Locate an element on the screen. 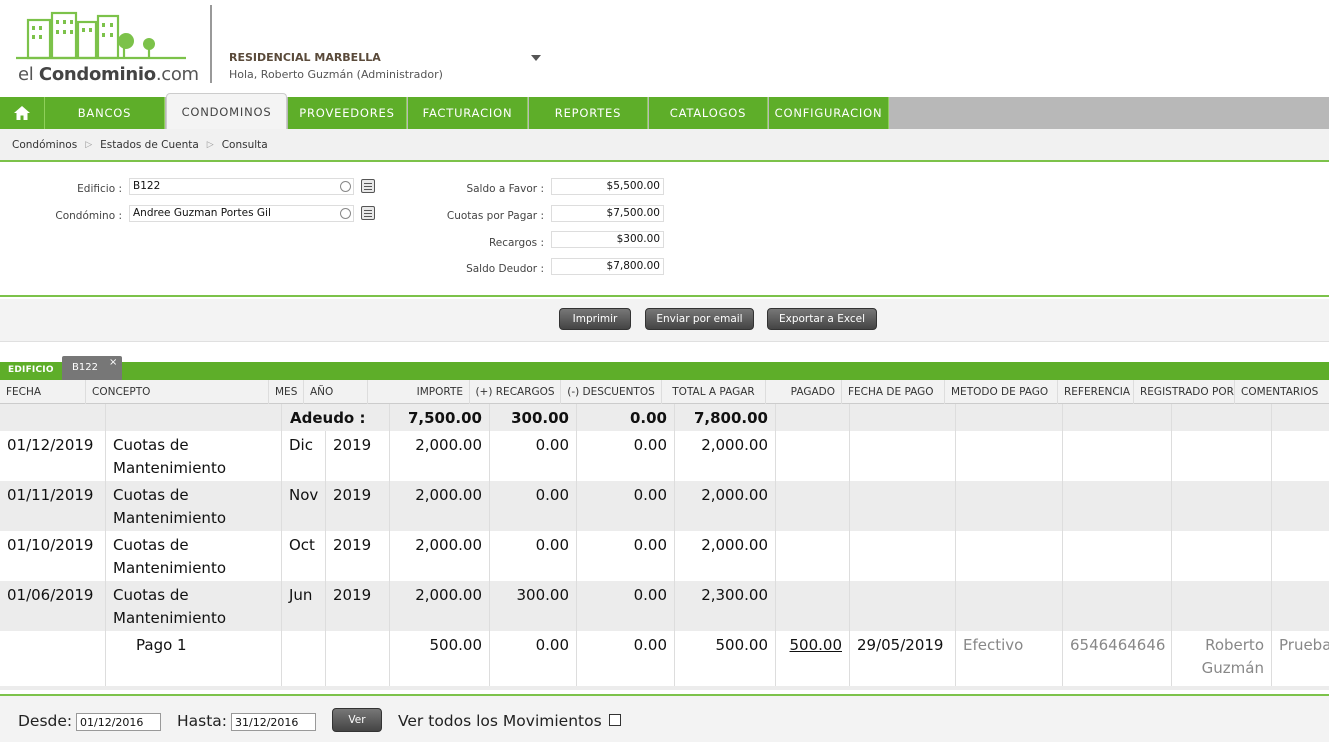 This screenshot has width=1329, height=742. export-excel-button: Exportar a Excel is located at coordinates (822, 319).